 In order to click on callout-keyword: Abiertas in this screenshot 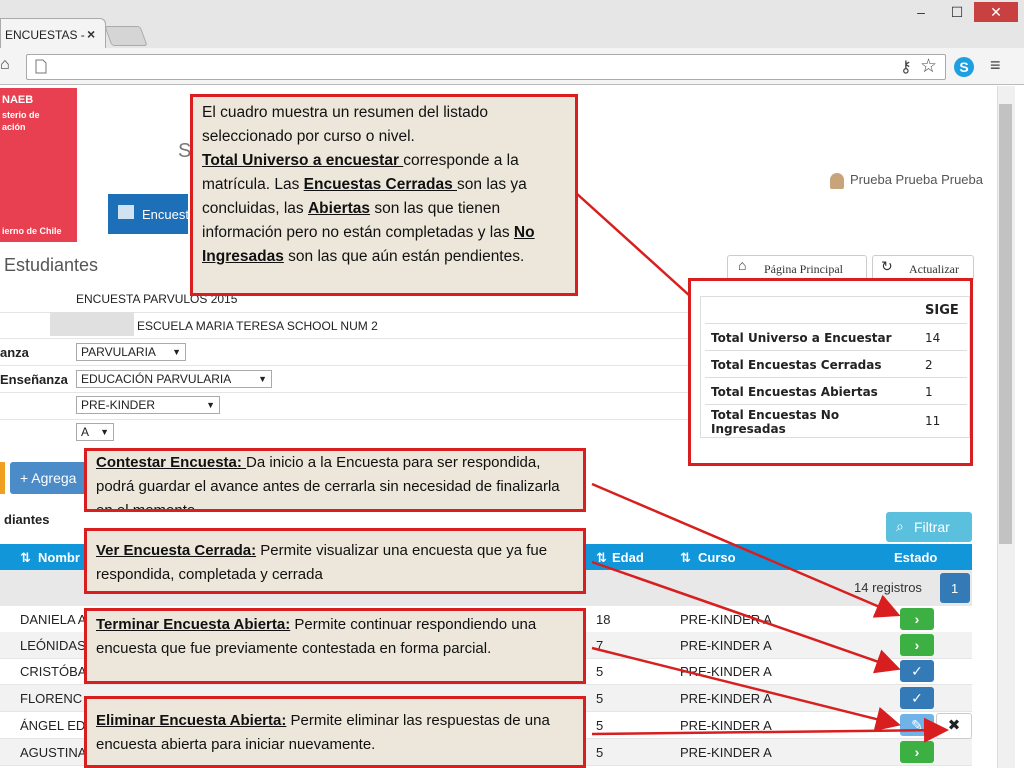, I will do `click(339, 208)`.